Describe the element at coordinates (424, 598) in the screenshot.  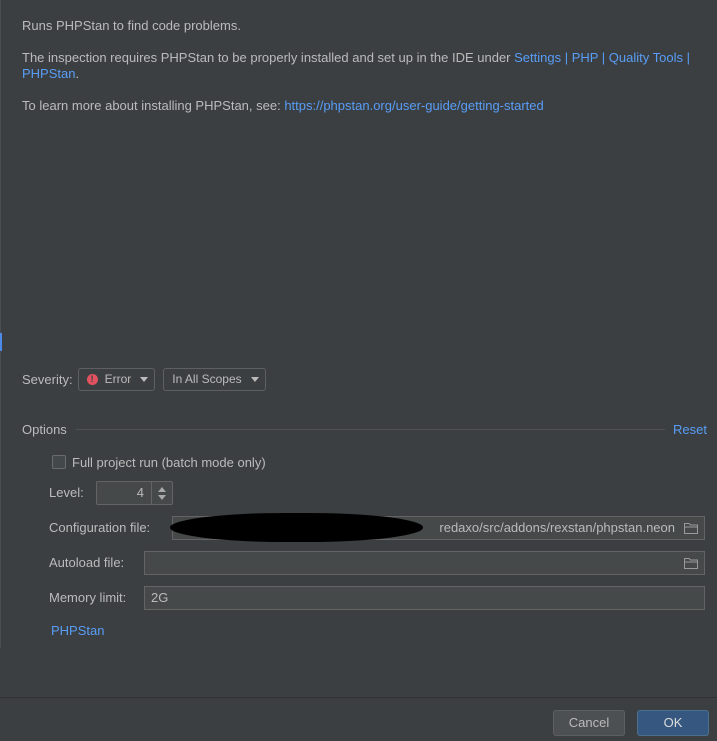
I see `memory-limit-field: 2G` at that location.